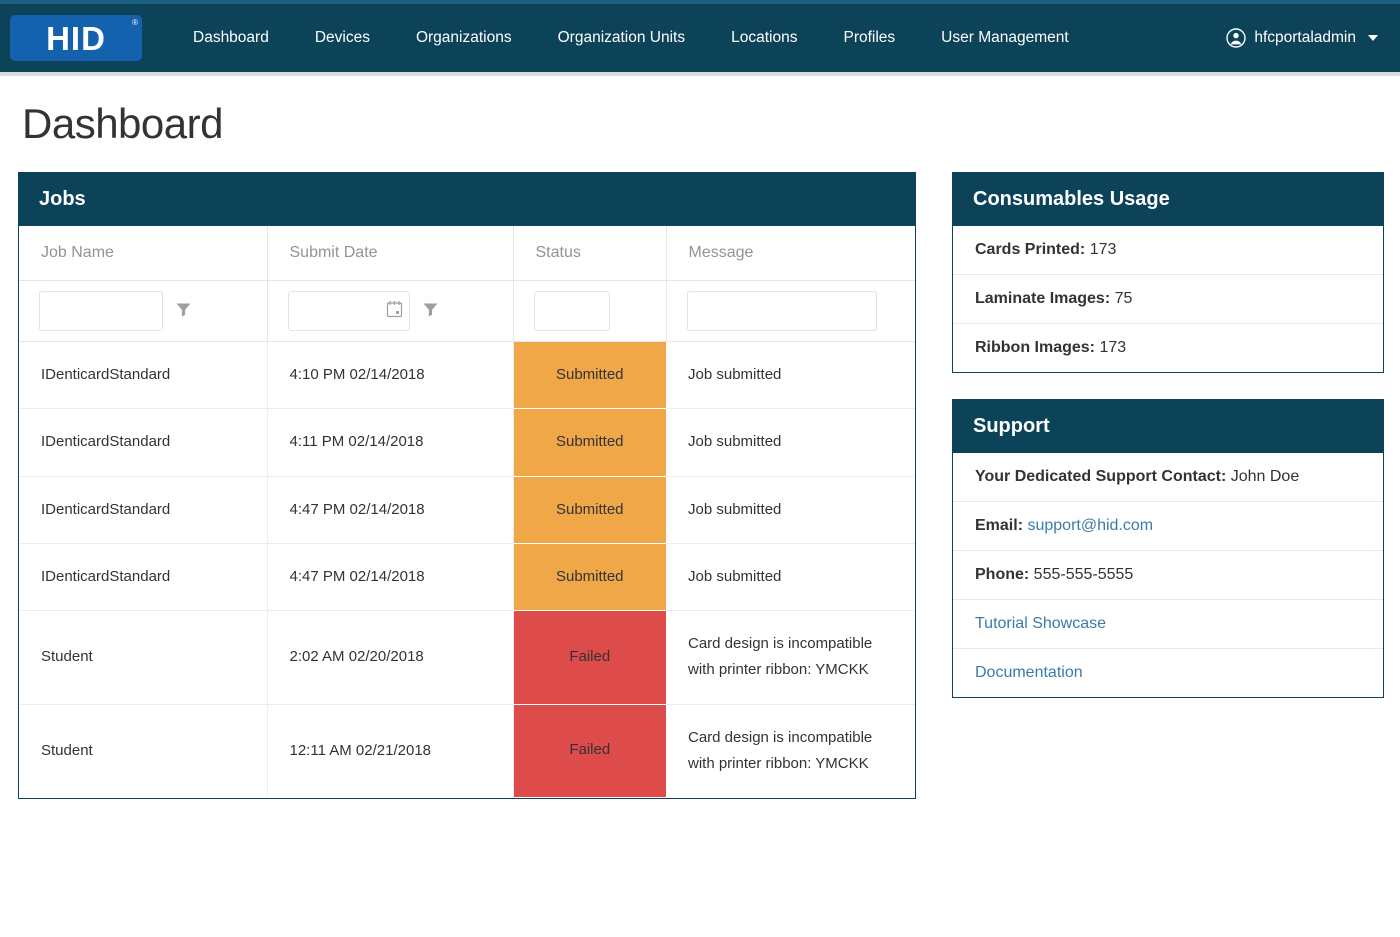 This screenshot has height=937, width=1400. I want to click on submit-date-filter-input, so click(348, 311).